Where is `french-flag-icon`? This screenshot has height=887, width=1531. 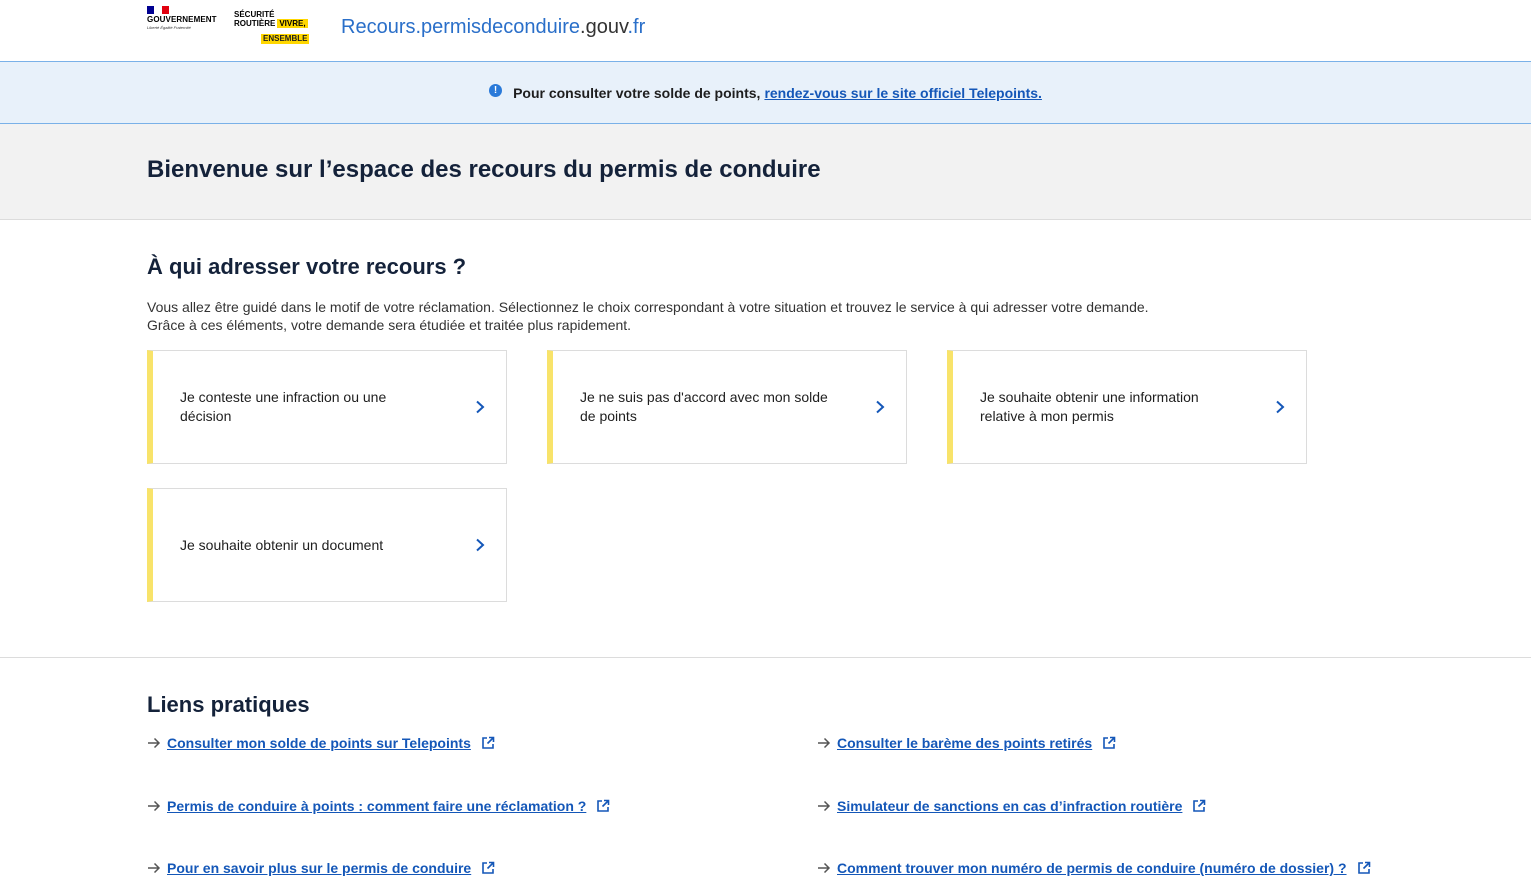 french-flag-icon is located at coordinates (158, 10).